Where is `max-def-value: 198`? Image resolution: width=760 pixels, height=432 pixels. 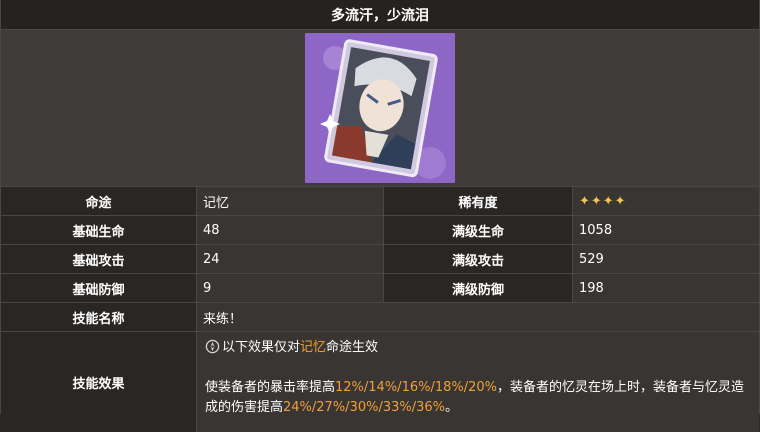
max-def-value: 198 is located at coordinates (665, 288).